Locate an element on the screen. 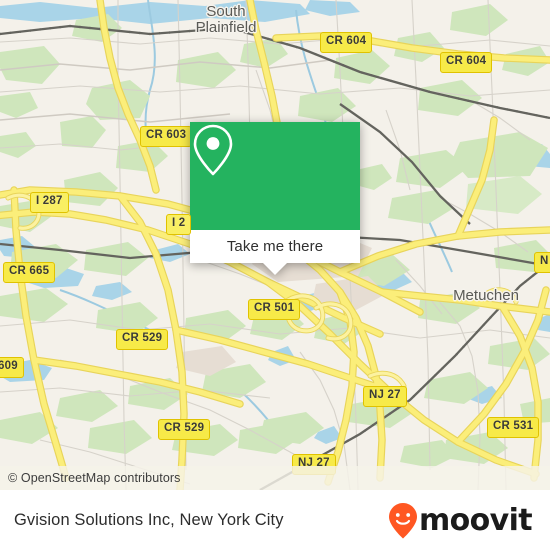 The height and width of the screenshot is (550, 550). road-shield-cr604-b: CR 604 is located at coordinates (466, 62).